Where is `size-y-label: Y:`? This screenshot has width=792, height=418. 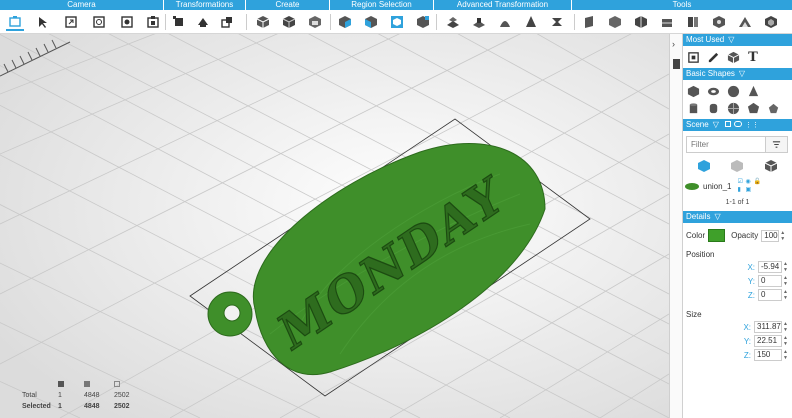 size-y-label: Y: is located at coordinates (747, 341).